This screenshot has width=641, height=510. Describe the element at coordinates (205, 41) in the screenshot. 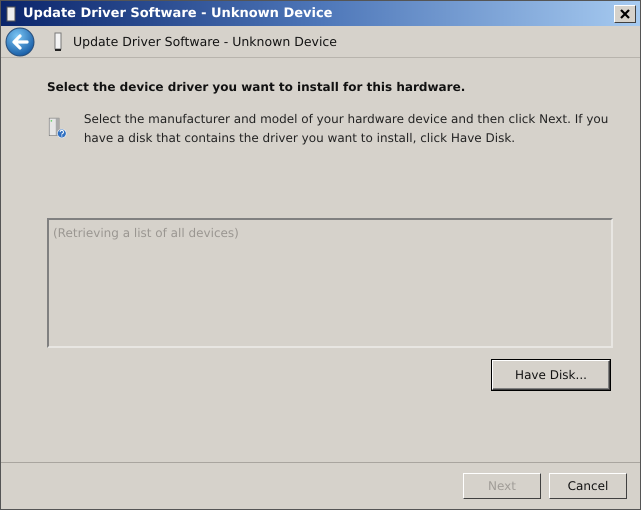

I see `header-title: Update Driver Software - Unknown Device` at that location.